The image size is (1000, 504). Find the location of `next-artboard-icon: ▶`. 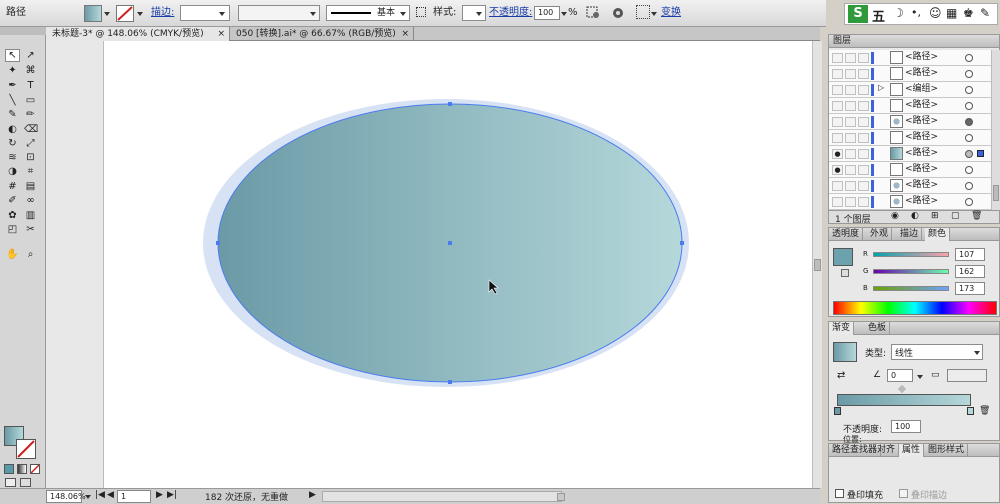

next-artboard-icon: ▶ is located at coordinates (159, 495).